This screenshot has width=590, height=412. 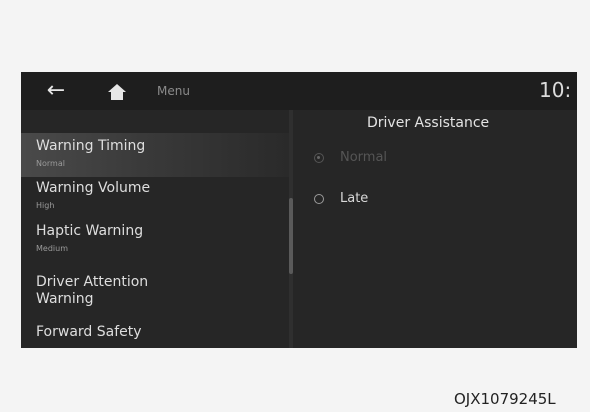 I want to click on list-item-title: Forward Safety, so click(x=89, y=332).